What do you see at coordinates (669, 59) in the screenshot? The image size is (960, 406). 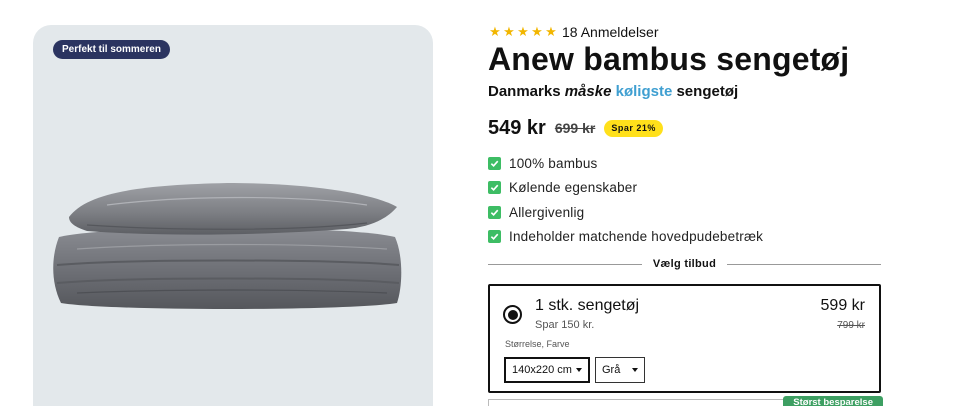 I see `product-title: Anew bambus sengetøj` at bounding box center [669, 59].